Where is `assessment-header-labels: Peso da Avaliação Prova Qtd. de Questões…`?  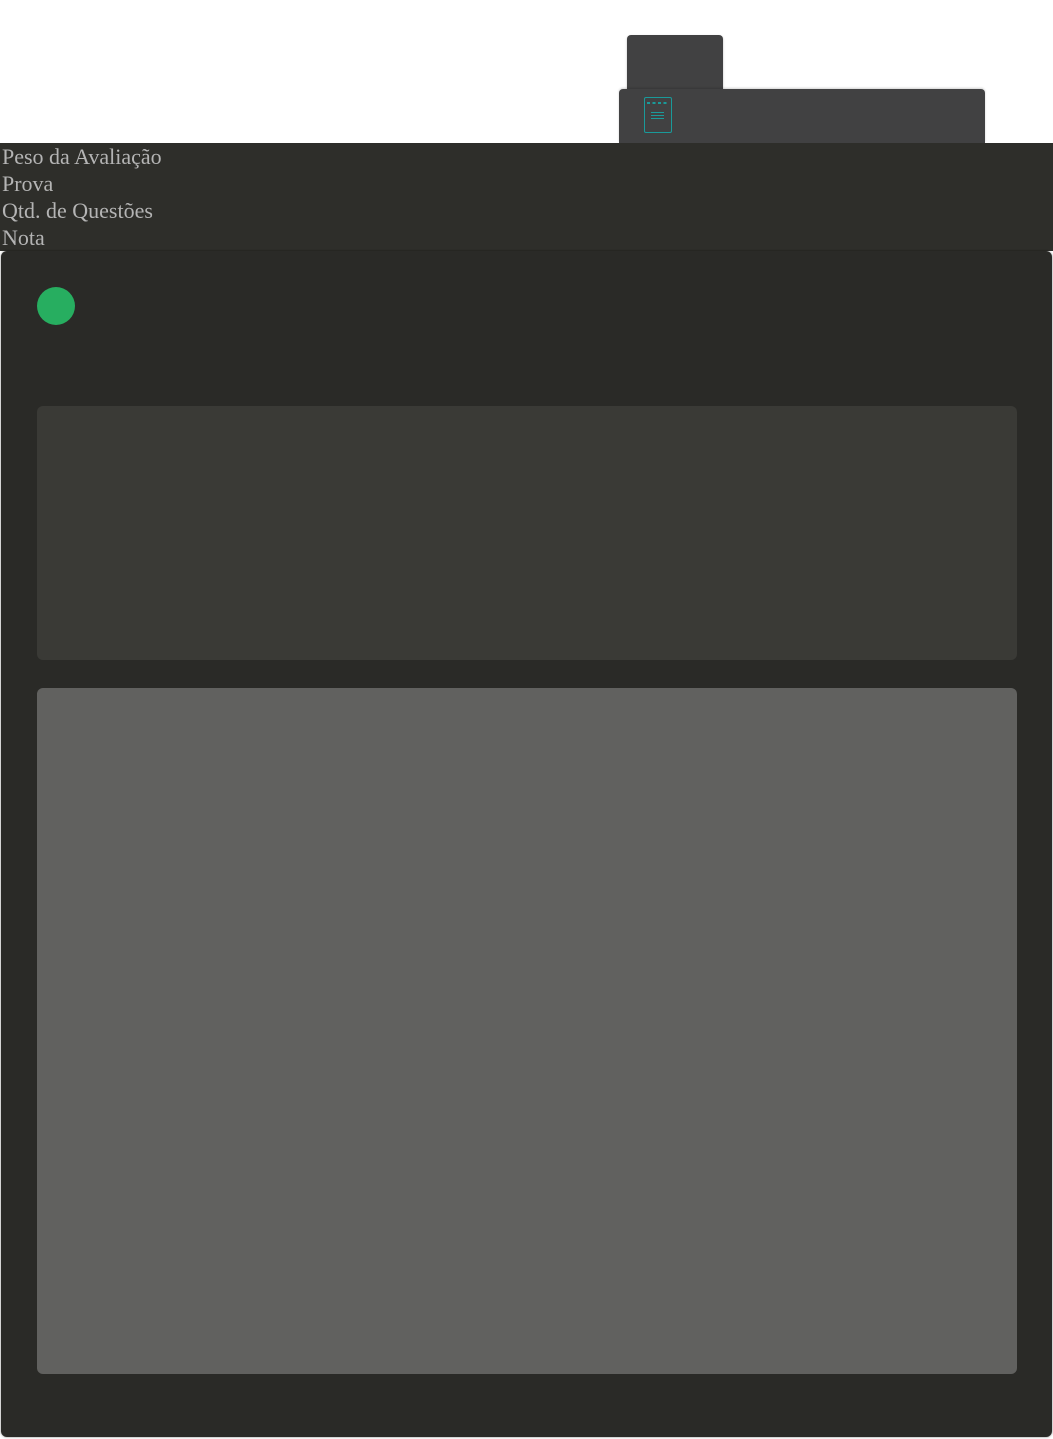 assessment-header-labels: Peso da Avaliação Prova Qtd. de Questões… is located at coordinates (526, 197).